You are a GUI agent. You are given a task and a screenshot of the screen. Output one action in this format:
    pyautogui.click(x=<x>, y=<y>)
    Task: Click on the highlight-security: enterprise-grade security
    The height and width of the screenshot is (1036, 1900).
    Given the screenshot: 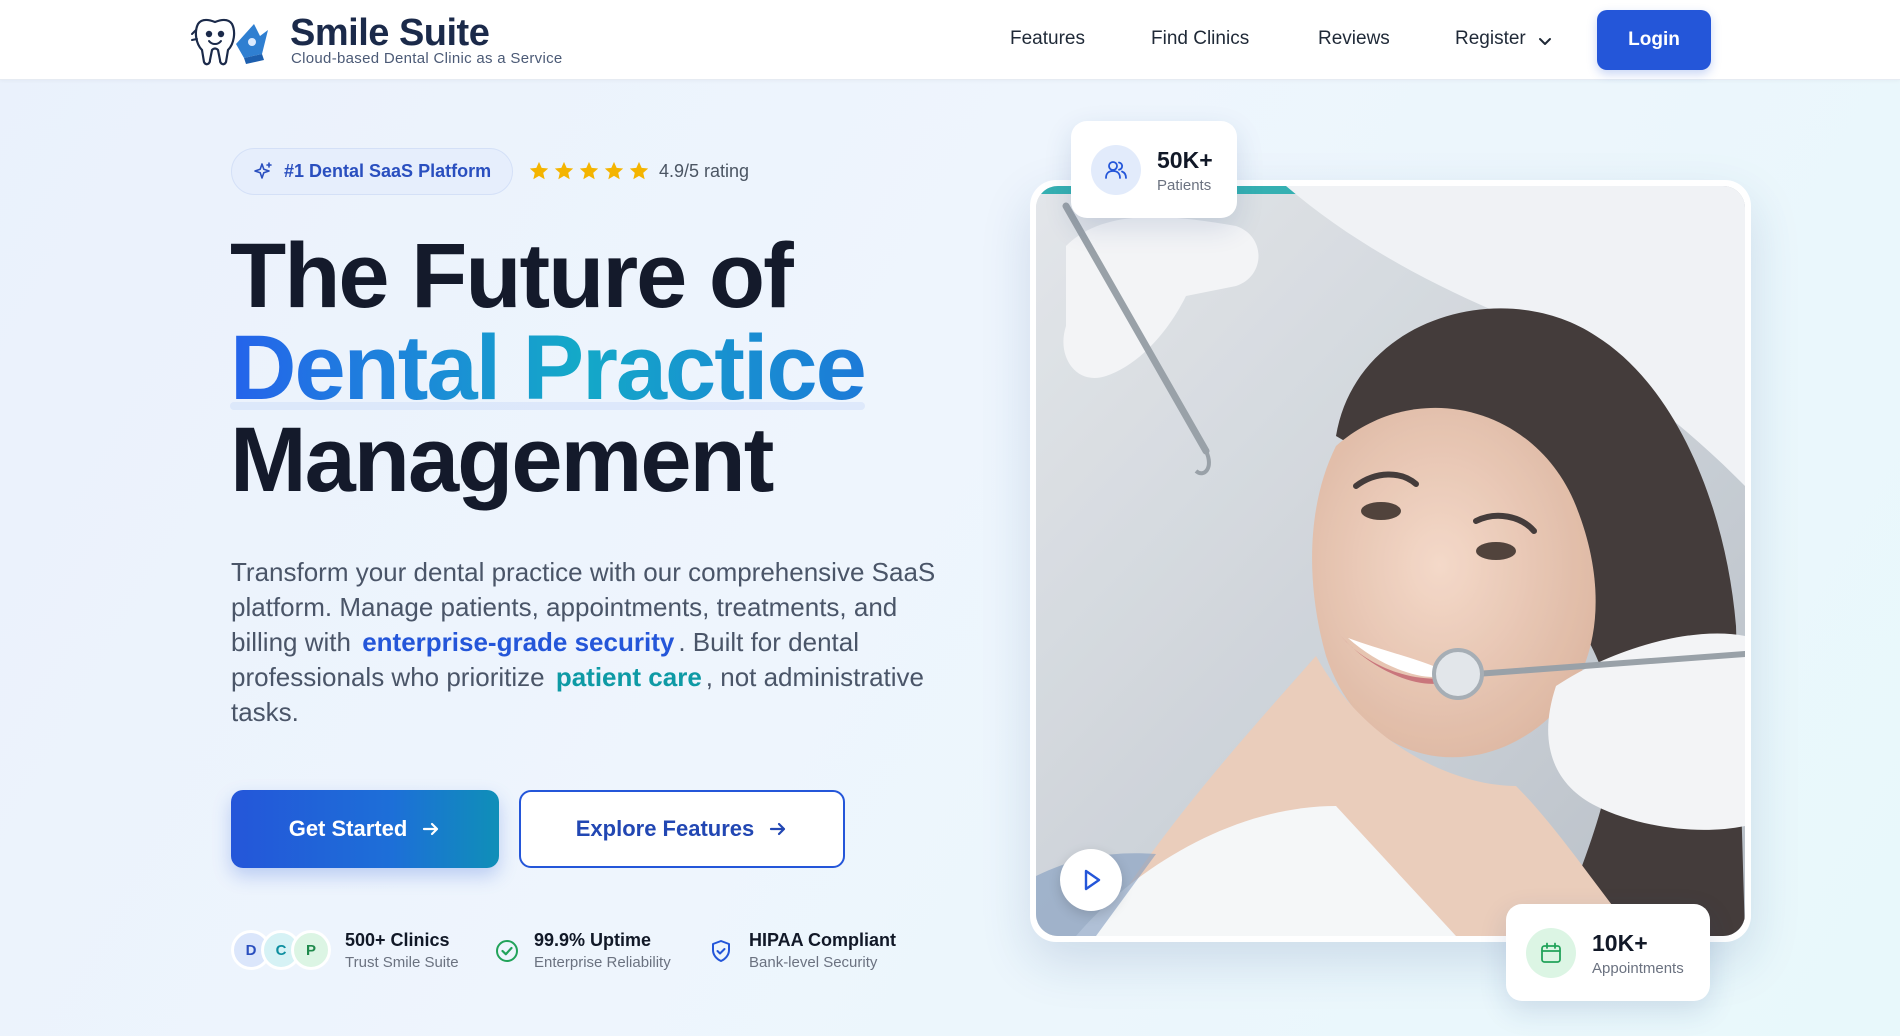 What is the action you would take?
    pyautogui.click(x=518, y=642)
    